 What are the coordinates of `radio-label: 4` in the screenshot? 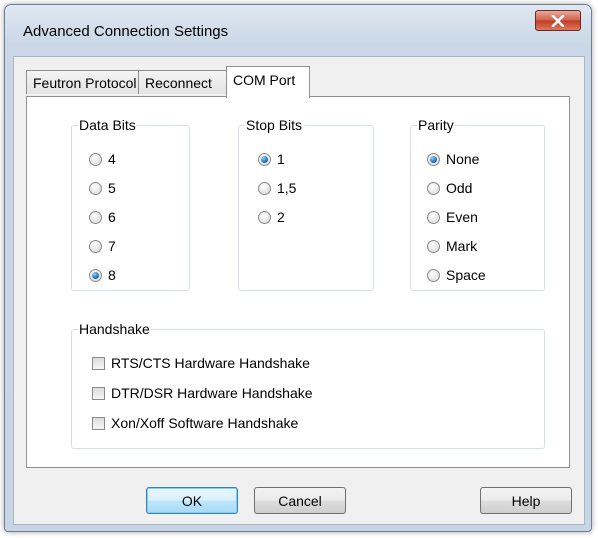 It's located at (112, 159).